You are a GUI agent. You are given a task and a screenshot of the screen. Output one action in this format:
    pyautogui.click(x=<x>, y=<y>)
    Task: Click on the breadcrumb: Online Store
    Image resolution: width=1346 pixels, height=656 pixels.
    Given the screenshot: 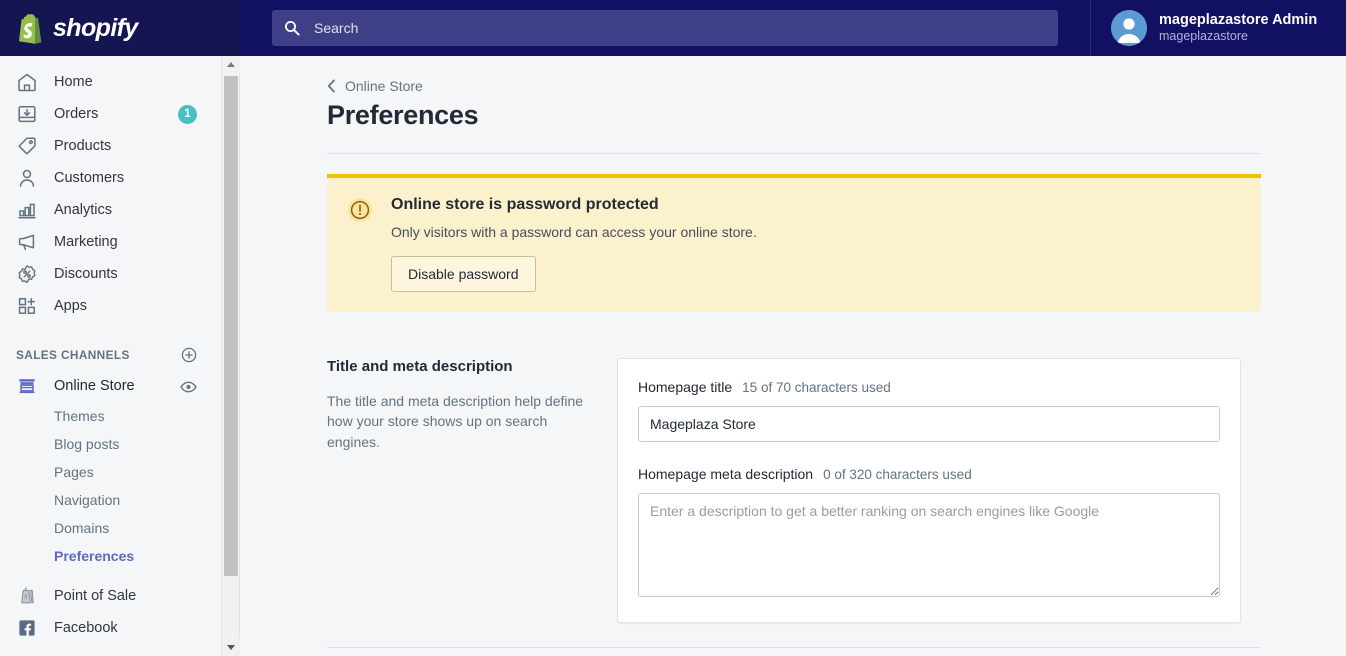 What is the action you would take?
    pyautogui.click(x=793, y=86)
    